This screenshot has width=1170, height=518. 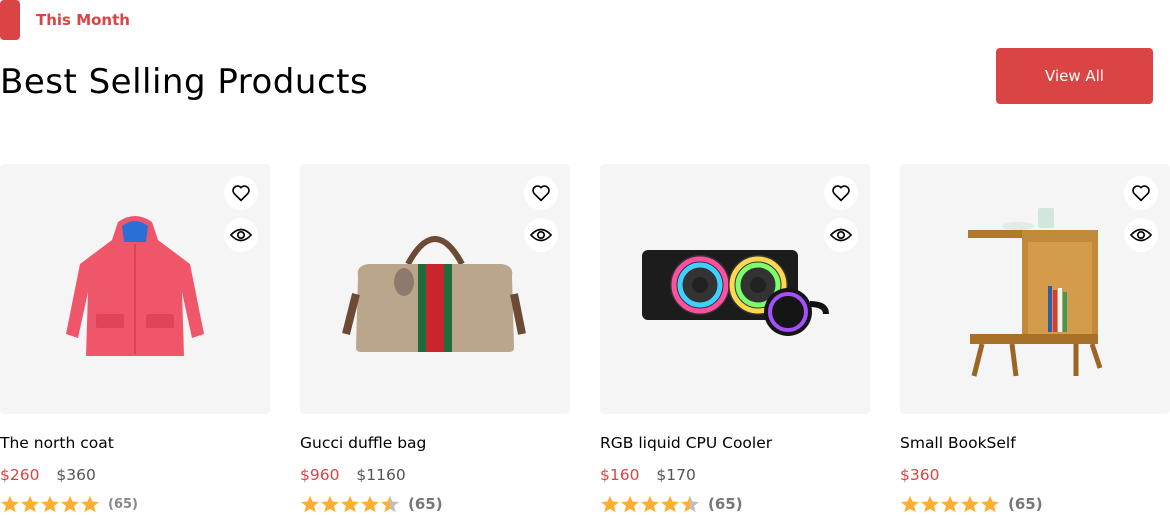 I want to click on product-name: RGB liquid CPU Cooler, so click(x=686, y=443).